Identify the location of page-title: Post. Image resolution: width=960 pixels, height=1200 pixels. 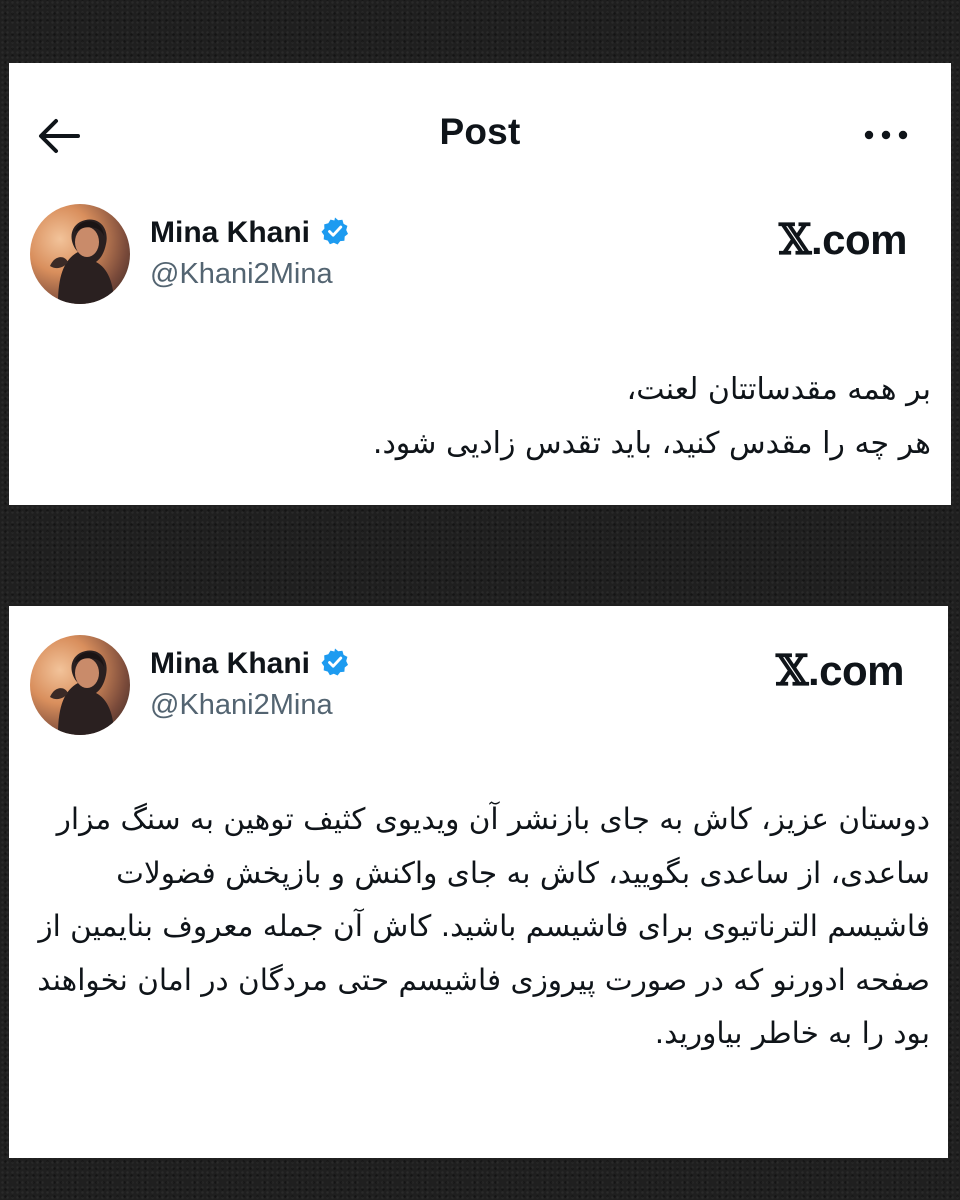
(480, 131).